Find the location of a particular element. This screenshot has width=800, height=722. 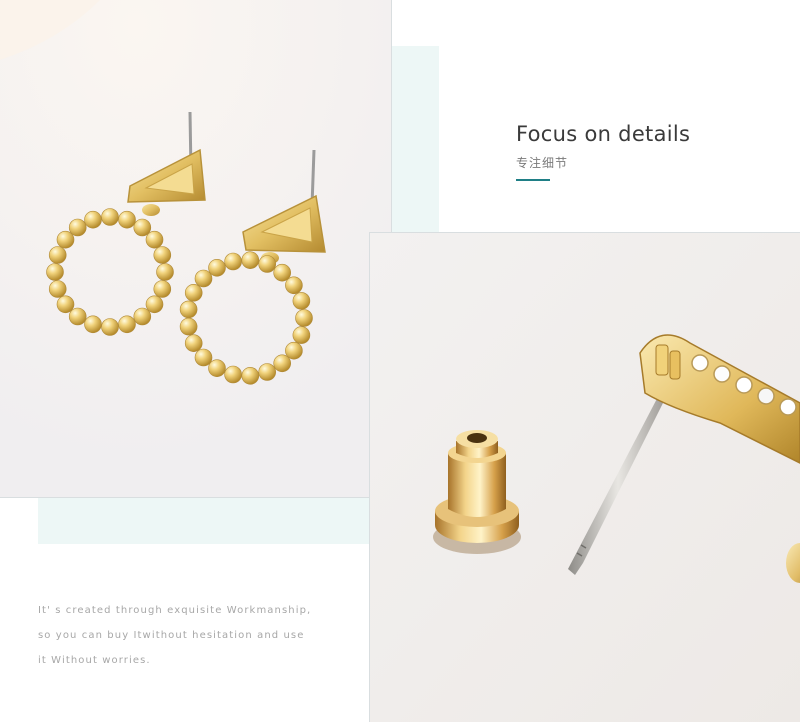

section-heading: Focus on details 专注细节 is located at coordinates (646, 151).